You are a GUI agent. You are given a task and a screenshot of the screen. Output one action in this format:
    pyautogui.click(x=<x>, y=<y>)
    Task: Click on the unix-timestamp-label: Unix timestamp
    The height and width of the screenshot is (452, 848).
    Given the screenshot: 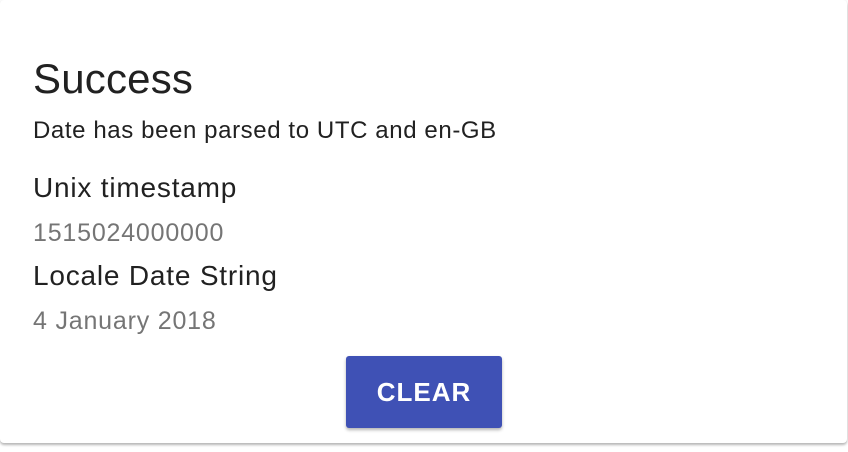 What is the action you would take?
    pyautogui.click(x=135, y=187)
    